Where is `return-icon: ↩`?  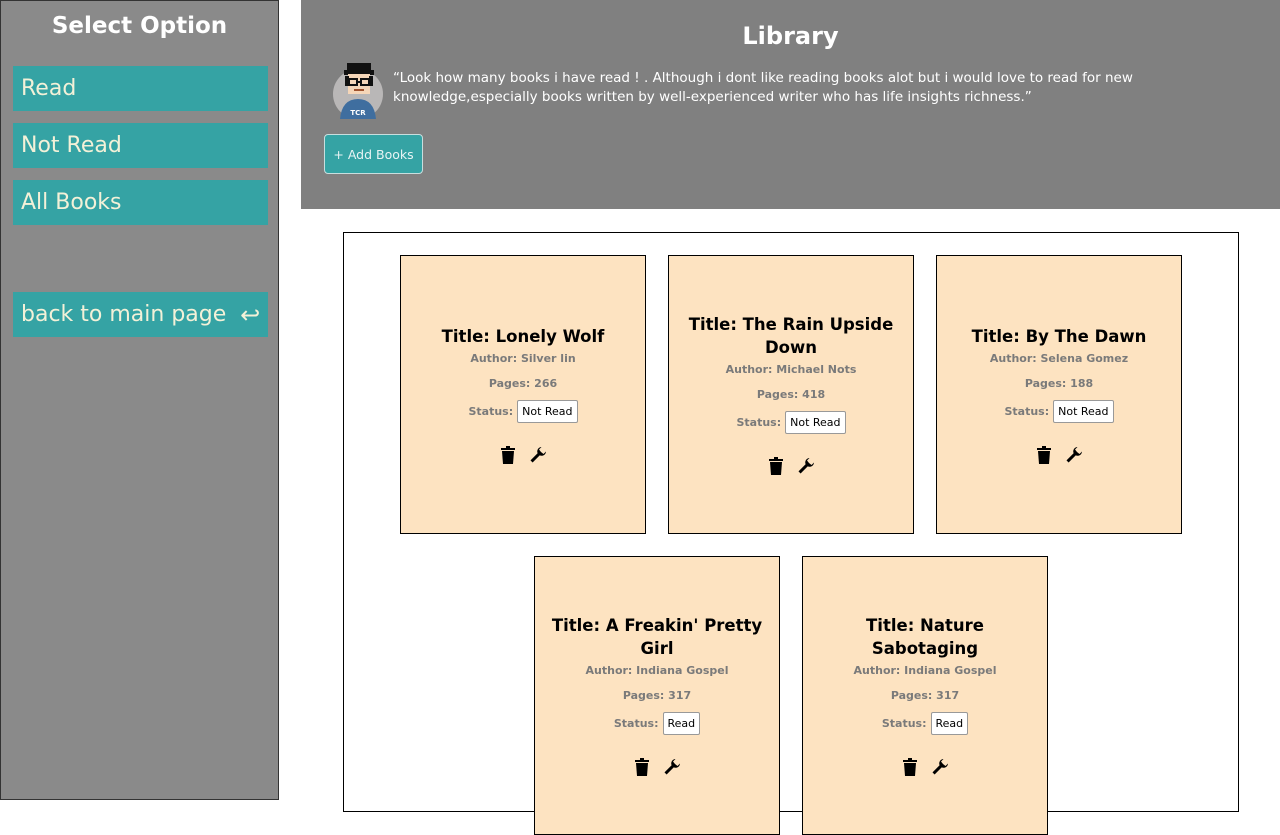
return-icon: ↩ is located at coordinates (250, 314).